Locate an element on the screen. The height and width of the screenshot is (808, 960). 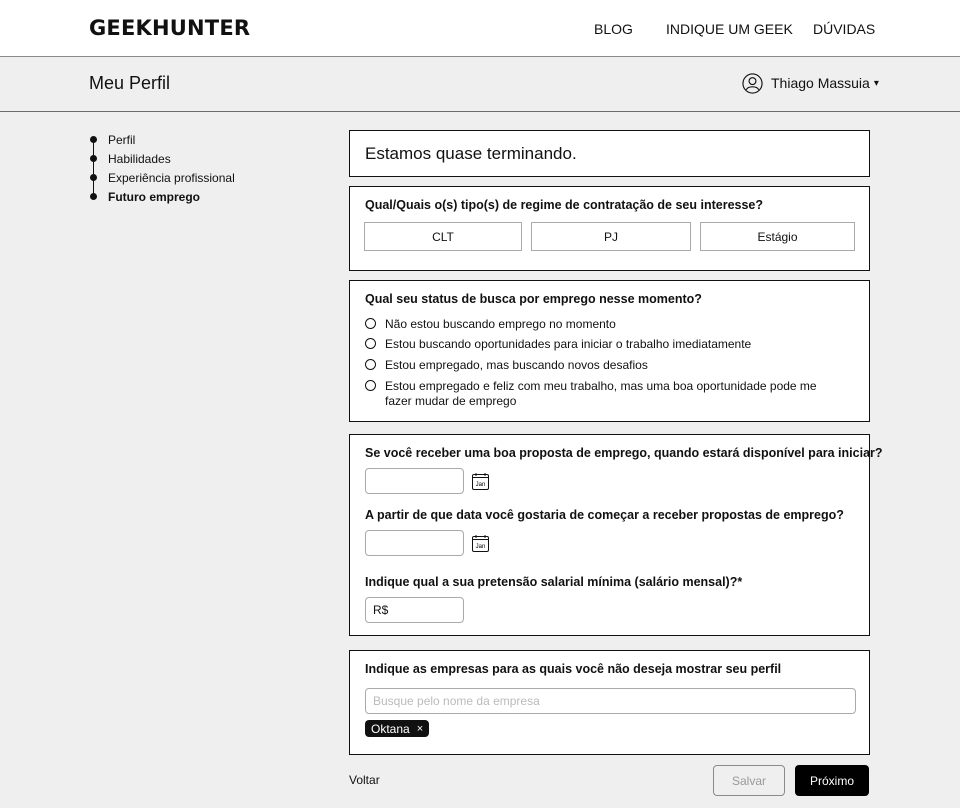
company-tag: Oktana × is located at coordinates (397, 728).